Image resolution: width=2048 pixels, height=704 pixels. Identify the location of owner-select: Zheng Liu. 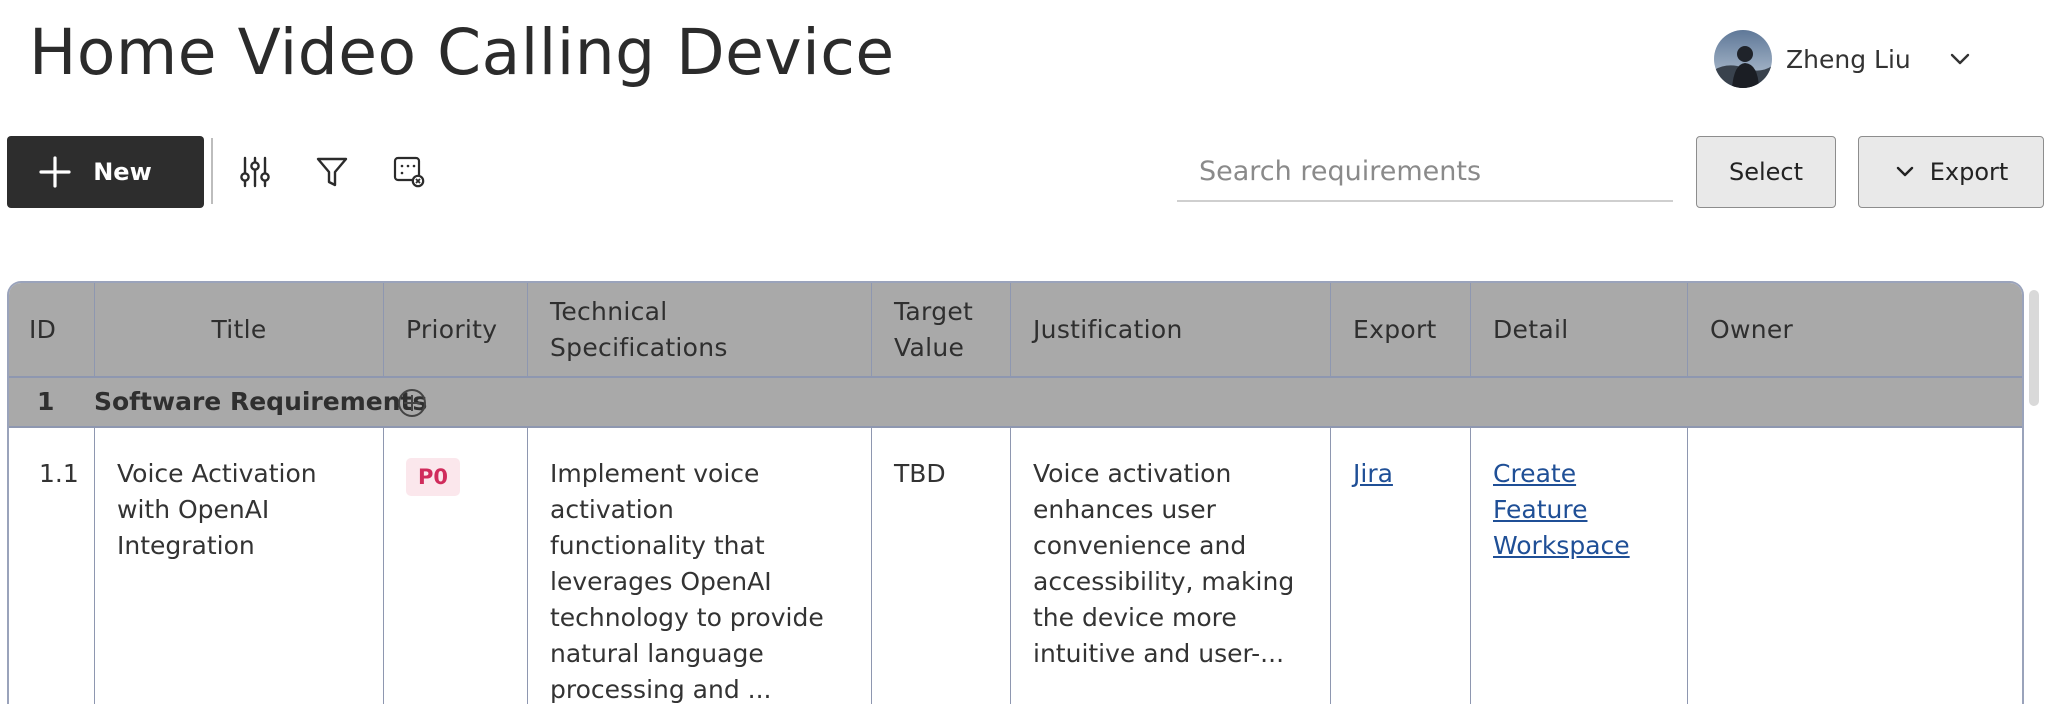
(1852, 59).